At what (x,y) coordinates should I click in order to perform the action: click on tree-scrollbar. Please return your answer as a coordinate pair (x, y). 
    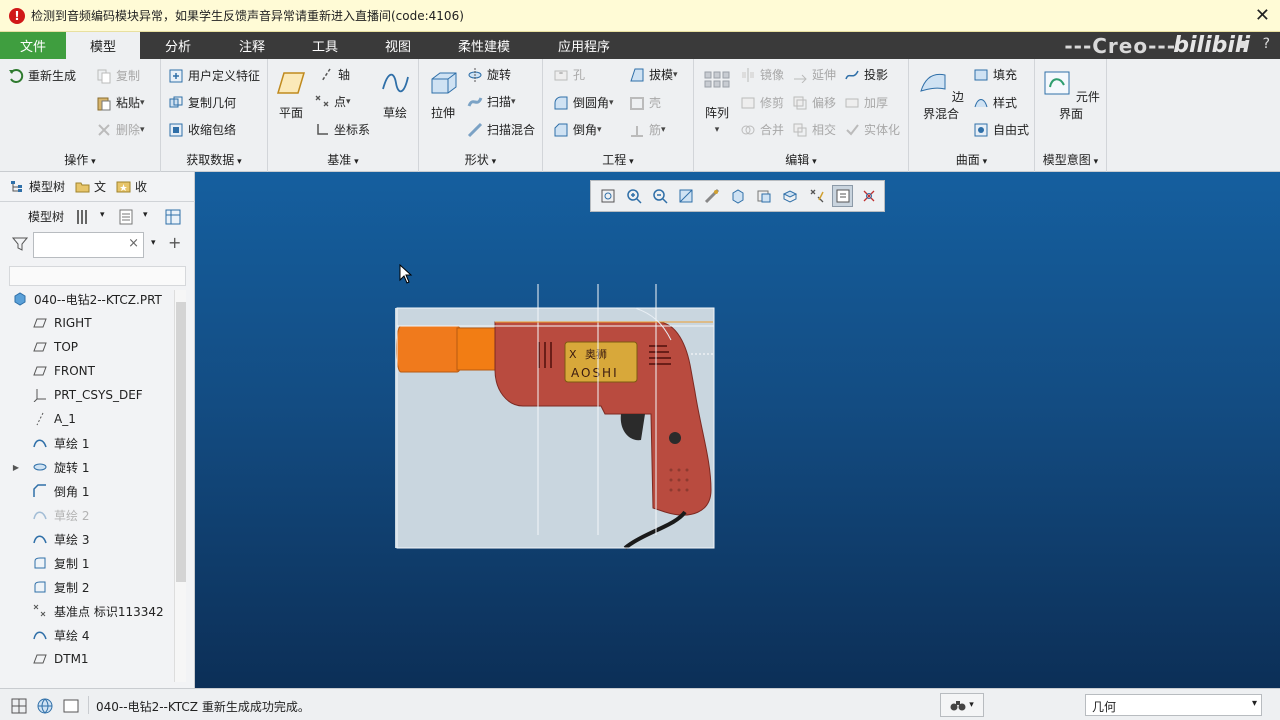
    Looking at the image, I should click on (180, 486).